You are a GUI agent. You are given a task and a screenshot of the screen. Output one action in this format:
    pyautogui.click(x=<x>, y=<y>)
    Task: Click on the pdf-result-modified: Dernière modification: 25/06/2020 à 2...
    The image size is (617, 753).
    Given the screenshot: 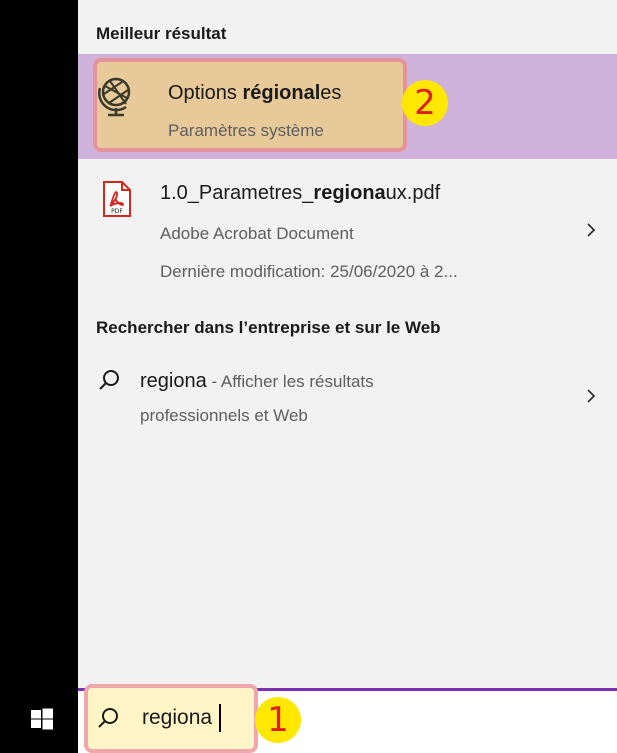 What is the action you would take?
    pyautogui.click(x=309, y=271)
    